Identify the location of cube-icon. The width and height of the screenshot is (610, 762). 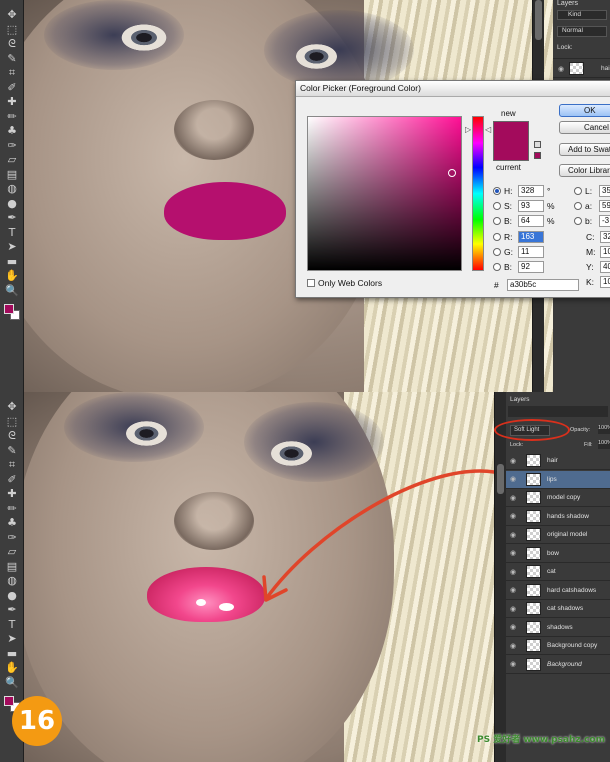
(537, 144).